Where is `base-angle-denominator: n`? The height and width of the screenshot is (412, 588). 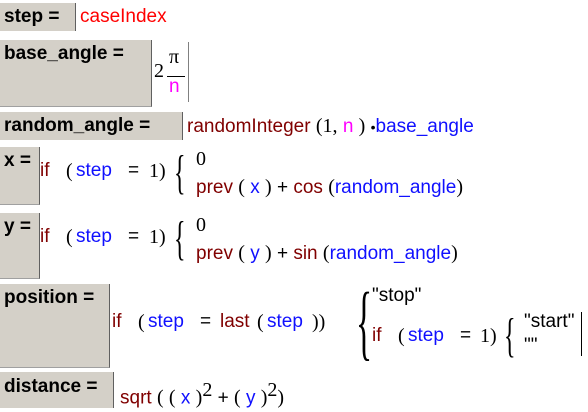 base-angle-denominator: n is located at coordinates (174, 86).